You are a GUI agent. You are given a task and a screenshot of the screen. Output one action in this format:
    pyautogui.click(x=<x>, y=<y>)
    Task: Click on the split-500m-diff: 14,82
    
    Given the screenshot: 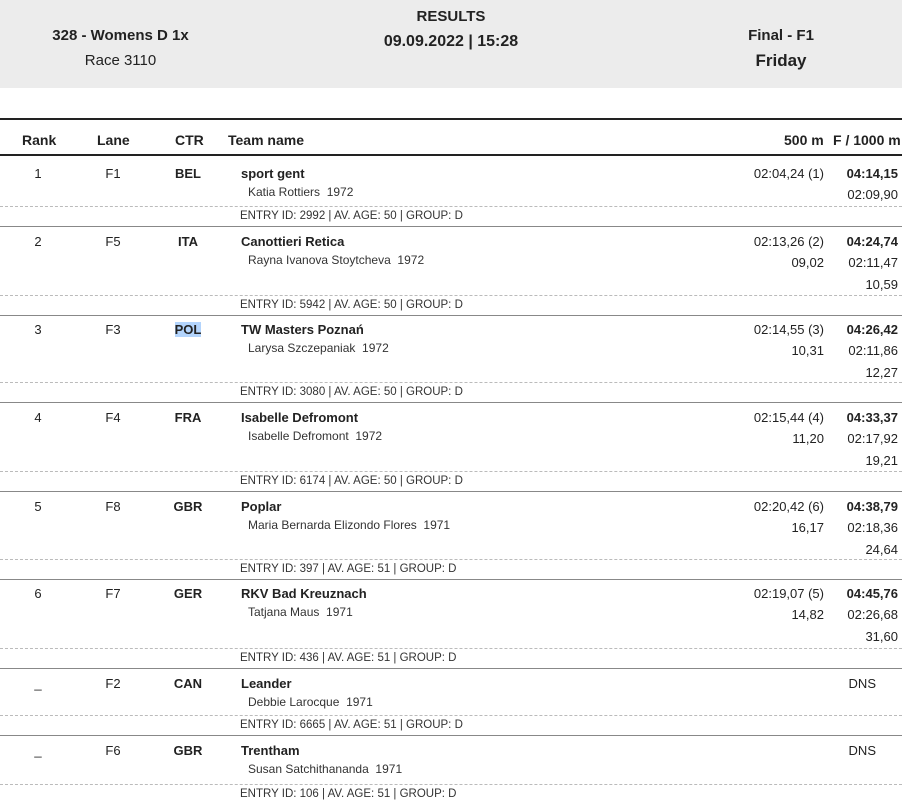 What is the action you would take?
    pyautogui.click(x=807, y=614)
    